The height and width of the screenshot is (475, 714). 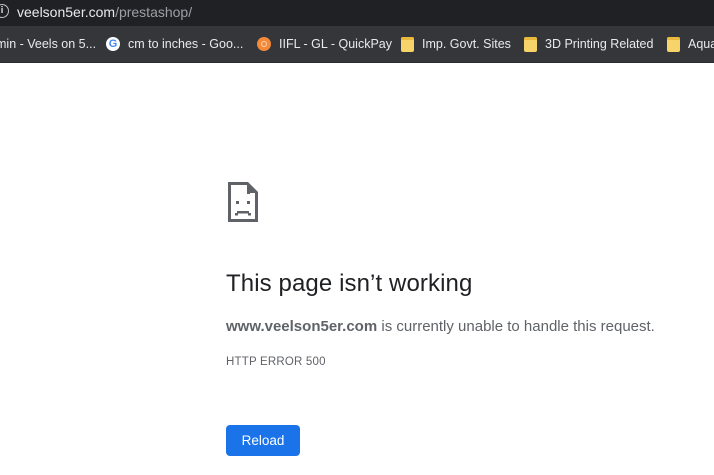 I want to click on bookmark-label: 3D Printing Related, so click(x=599, y=44).